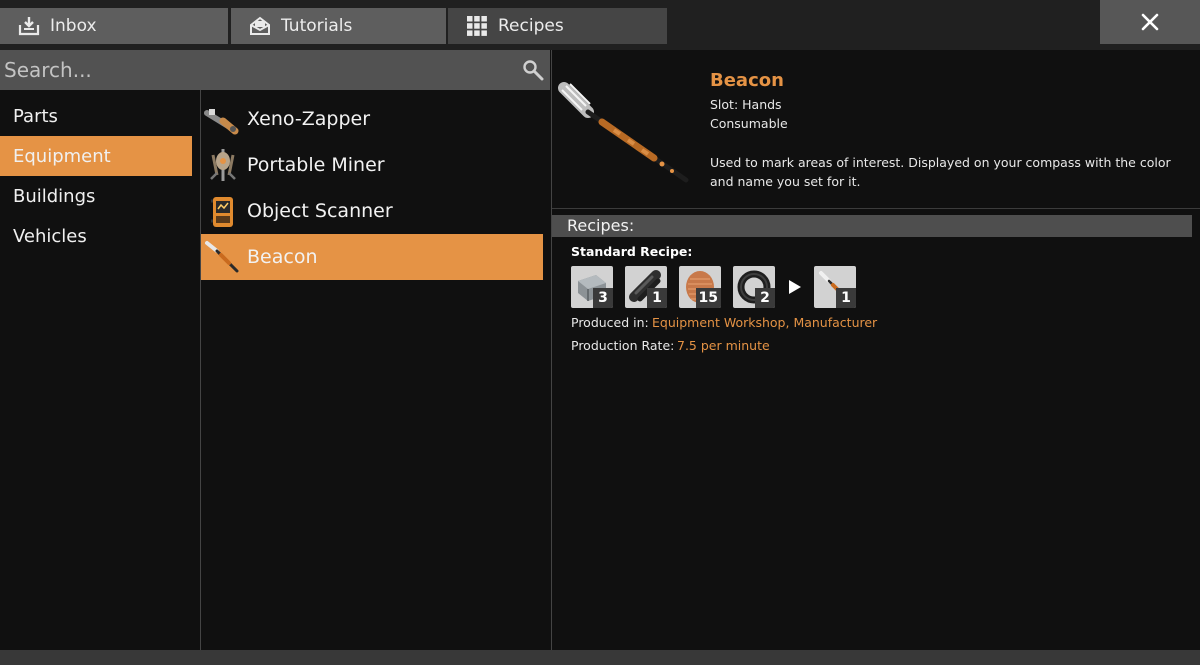 This screenshot has height=665, width=1200. I want to click on item-portable-miner: Portable Miner, so click(372, 165).